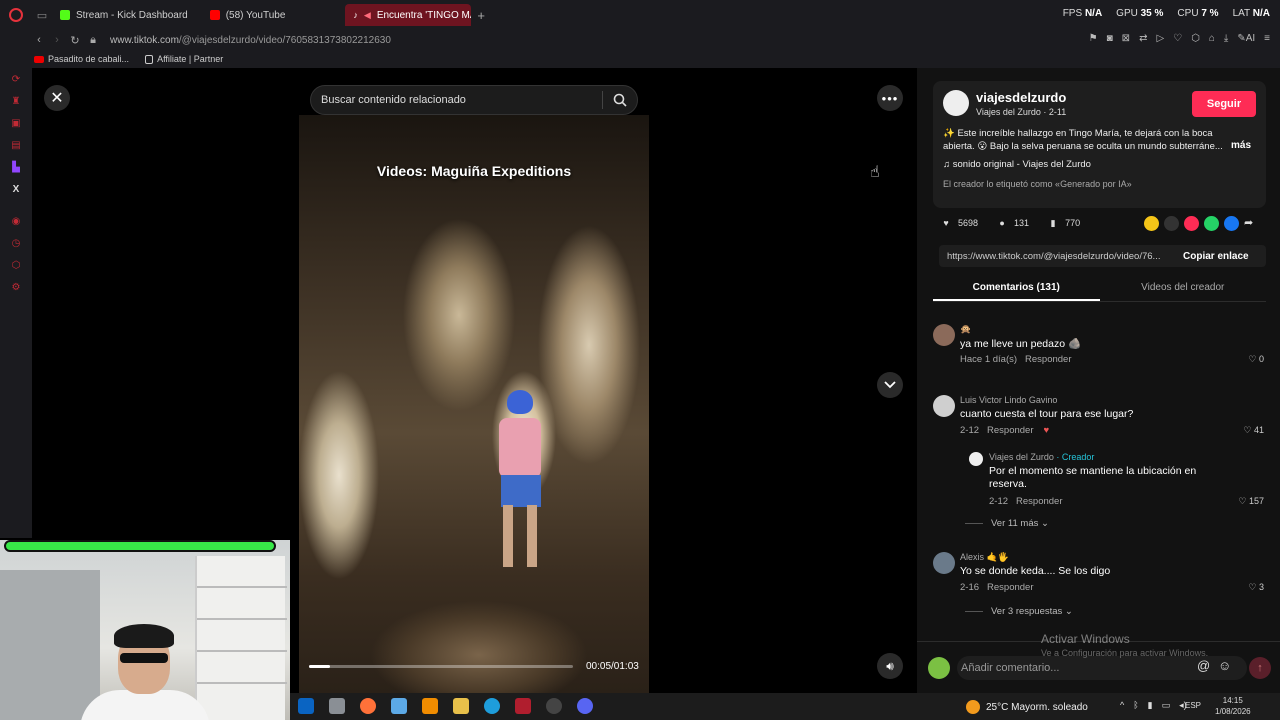 The width and height of the screenshot is (1280, 720). What do you see at coordinates (1193, 705) in the screenshot?
I see `language-indicator: ESP` at bounding box center [1193, 705].